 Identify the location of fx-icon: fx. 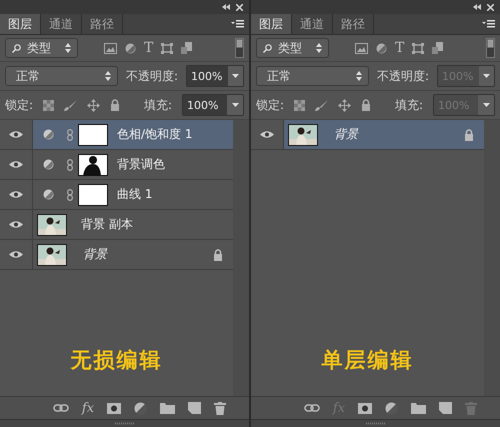
(88, 408).